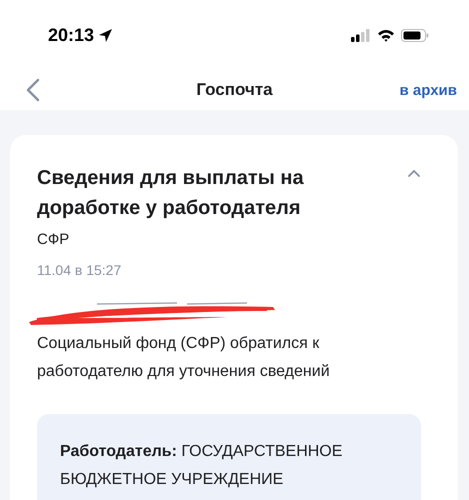 This screenshot has width=469, height=500. Describe the element at coordinates (79, 270) in the screenshot. I see `message-date: 11.04 в 15:27` at that location.